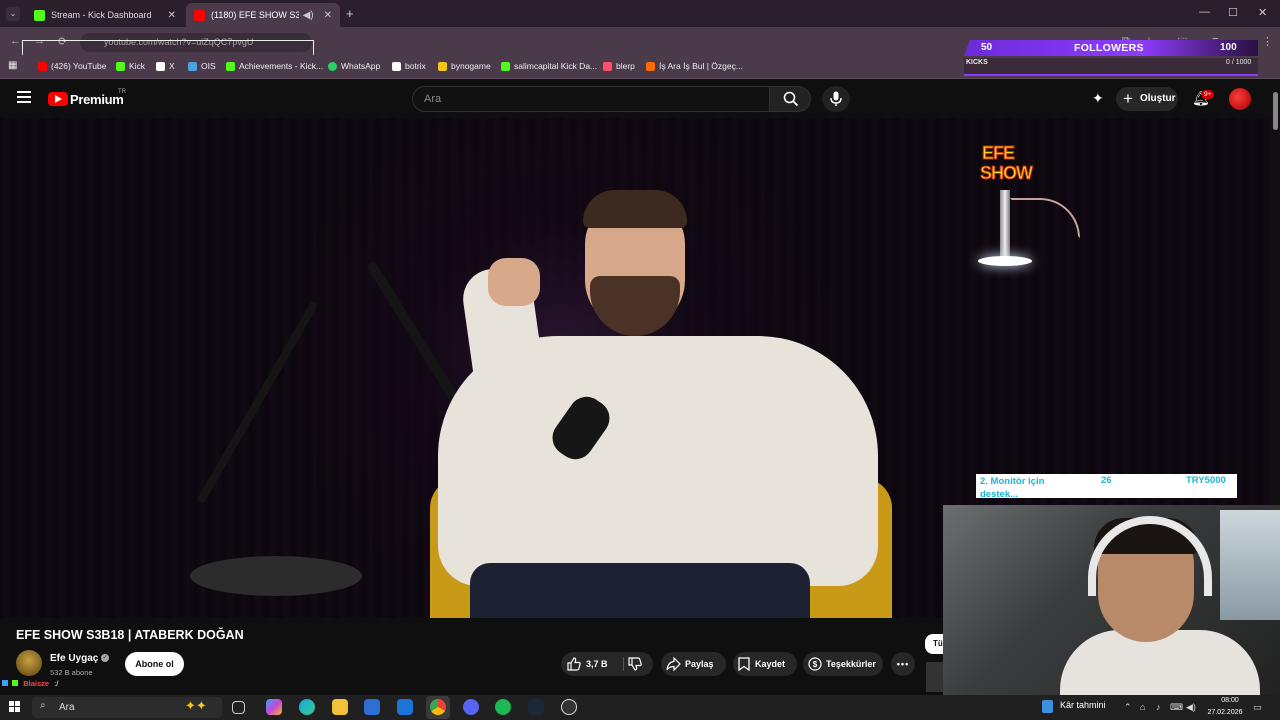  What do you see at coordinates (13, 14) in the screenshot?
I see `tab-search-dropdown-icon: ⌄` at bounding box center [13, 14].